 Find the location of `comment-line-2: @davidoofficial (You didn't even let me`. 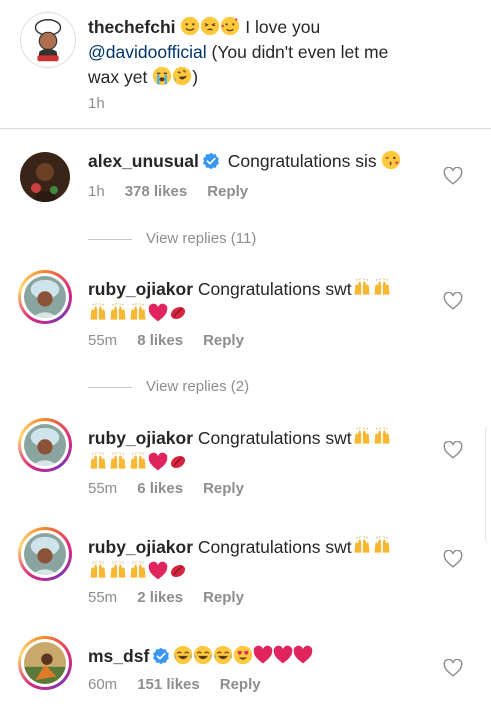

comment-line-2: @davidoofficial (You didn't even let me is located at coordinates (238, 52).